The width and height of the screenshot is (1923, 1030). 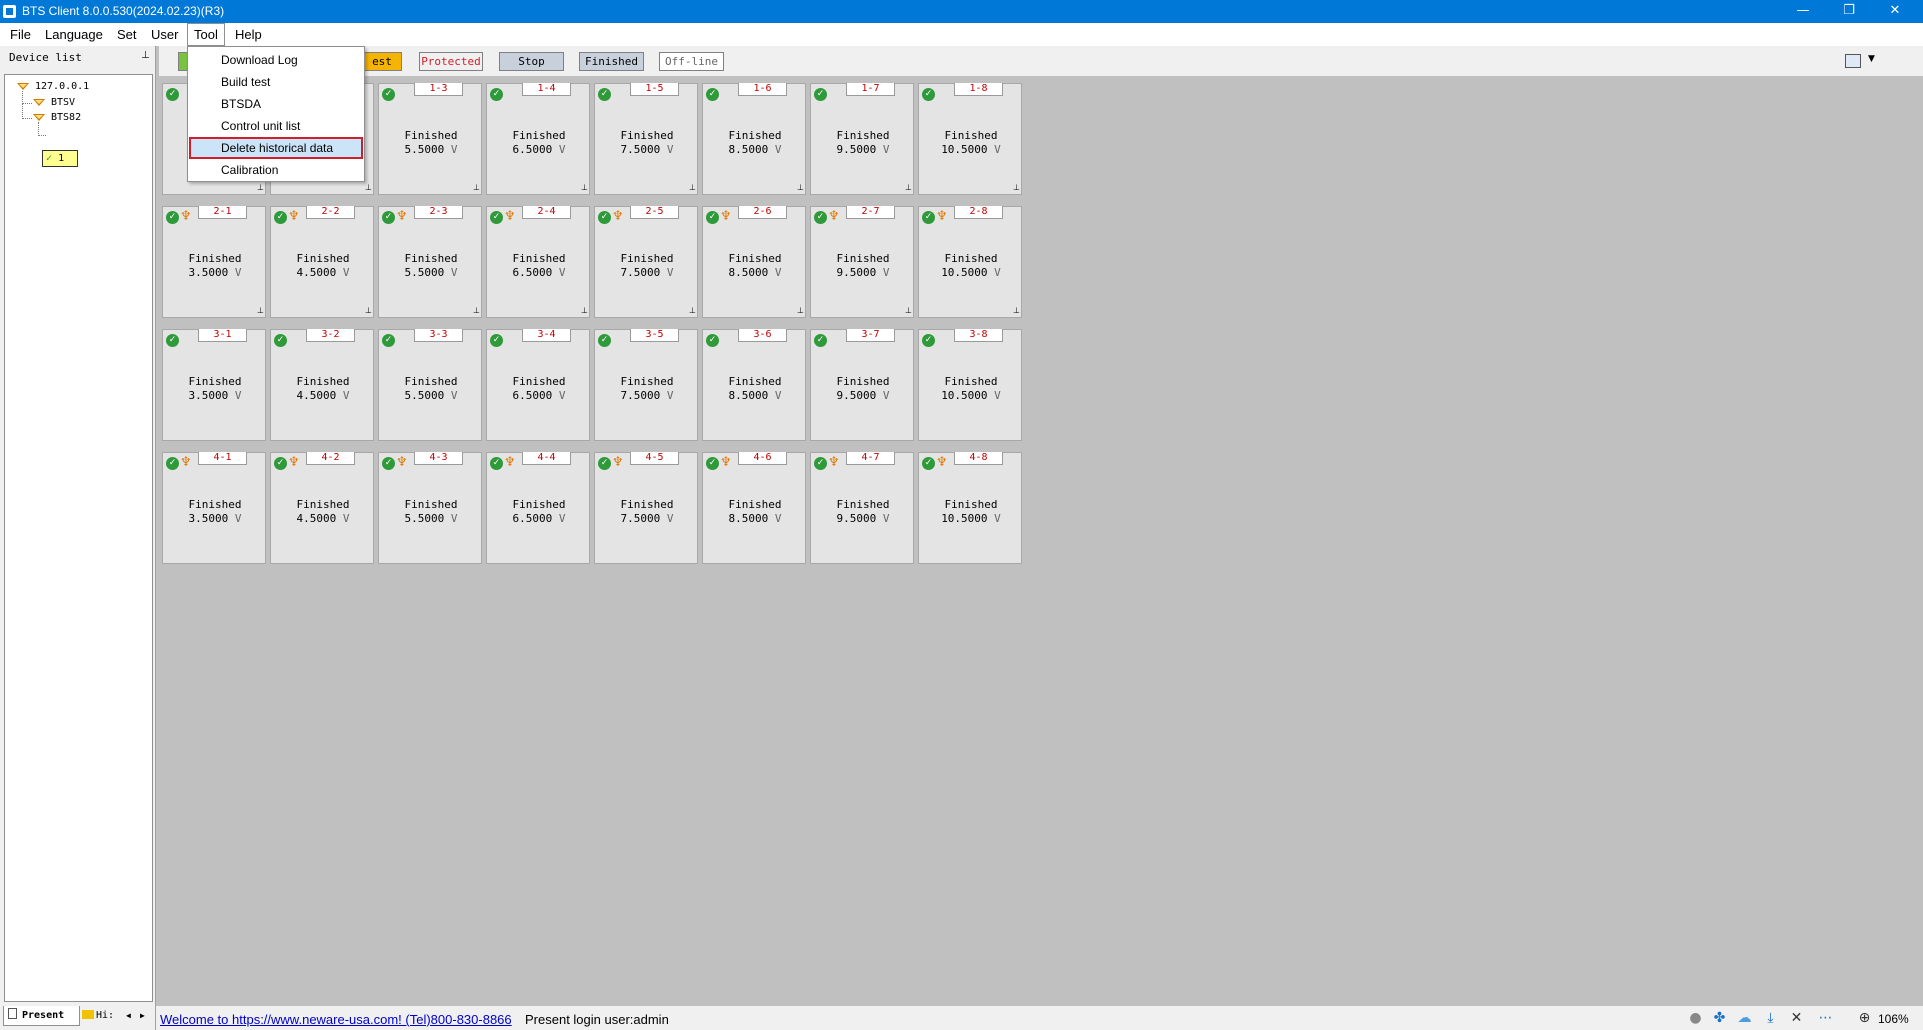 What do you see at coordinates (54, 102) in the screenshot?
I see `tree-node-btsv: BTSV` at bounding box center [54, 102].